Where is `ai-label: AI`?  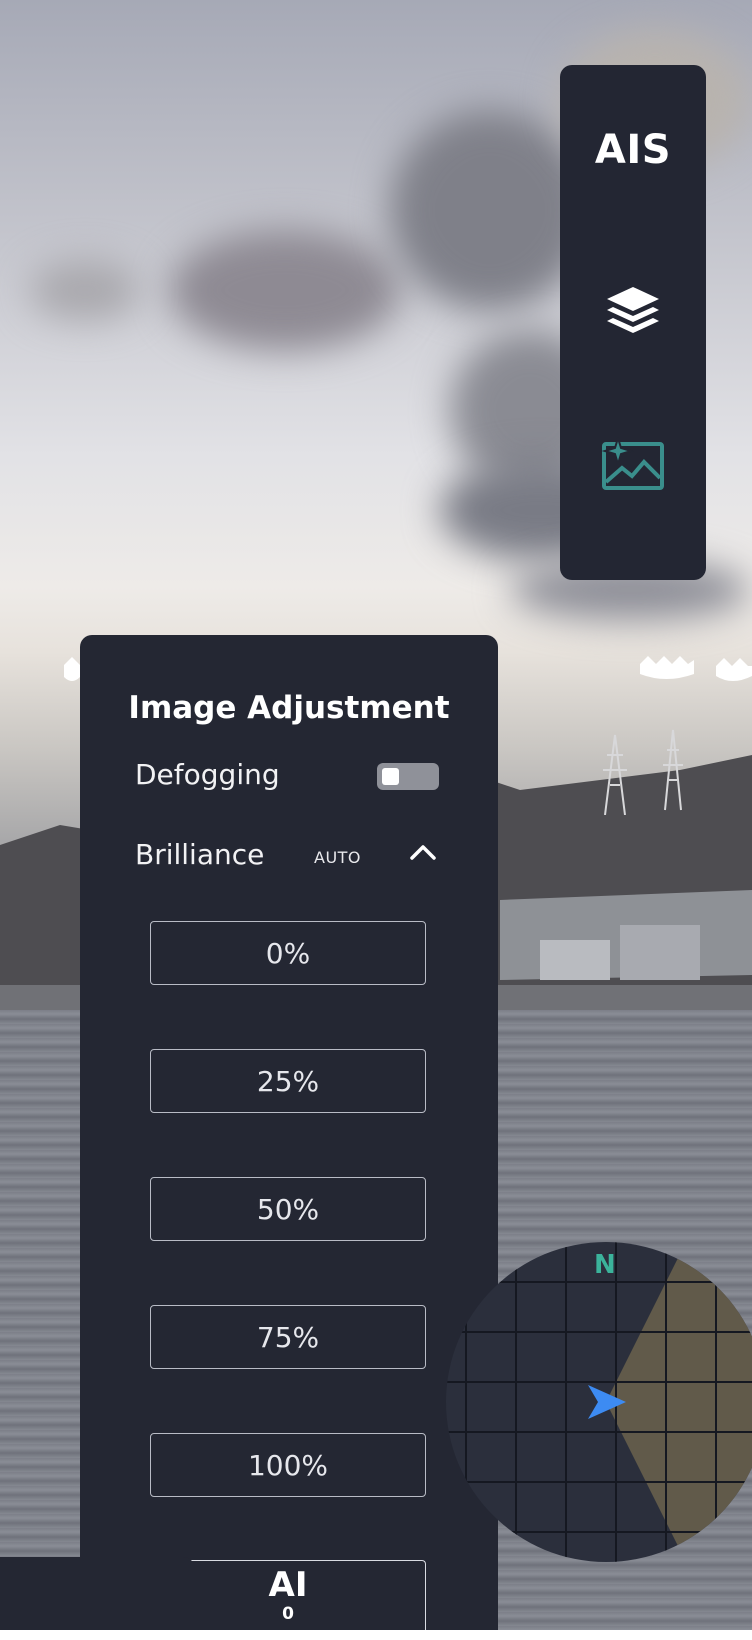 ai-label: AI is located at coordinates (288, 1585).